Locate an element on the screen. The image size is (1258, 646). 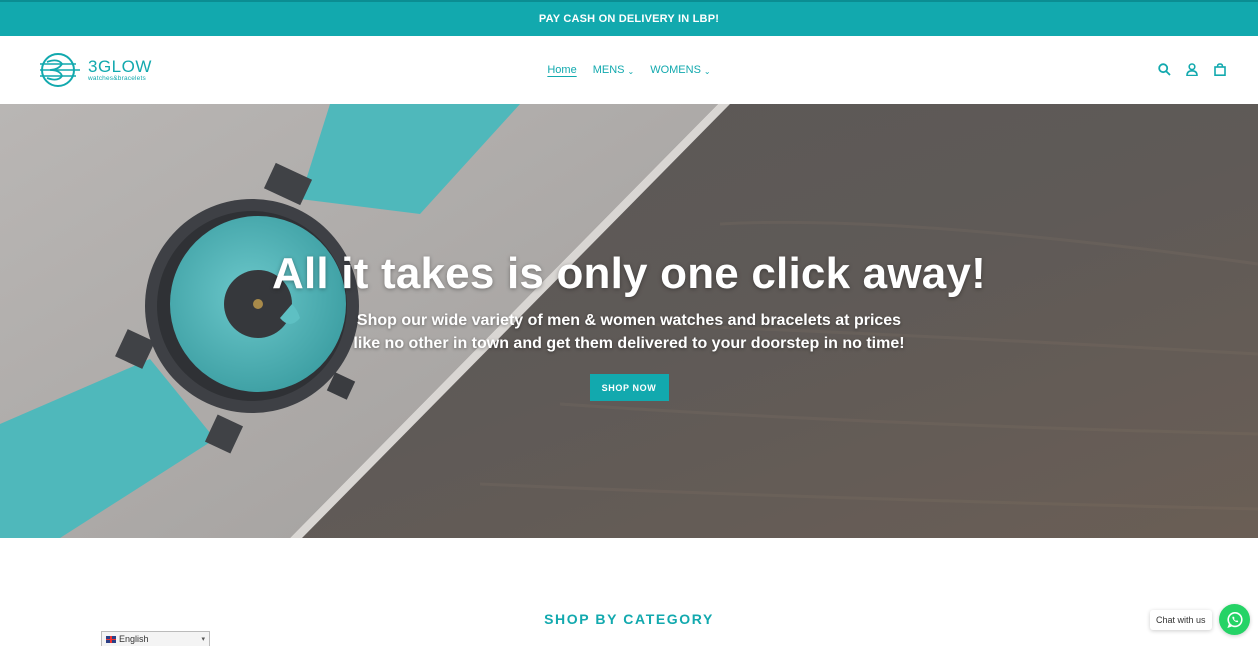
whatsapp-icon is located at coordinates (1234, 619).